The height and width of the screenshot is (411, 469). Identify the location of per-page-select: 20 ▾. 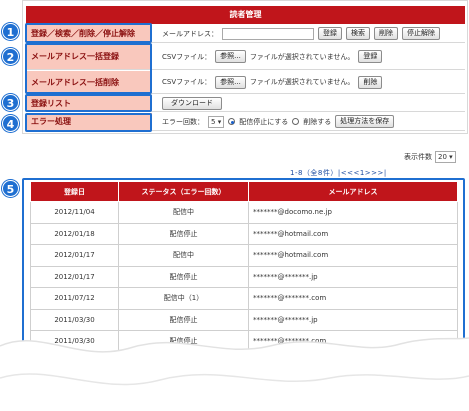
(445, 157).